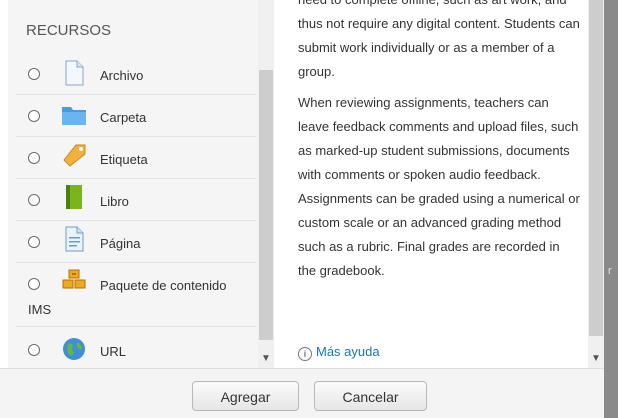 The width and height of the screenshot is (618, 418). What do you see at coordinates (74, 116) in the screenshot?
I see `folder-icon` at bounding box center [74, 116].